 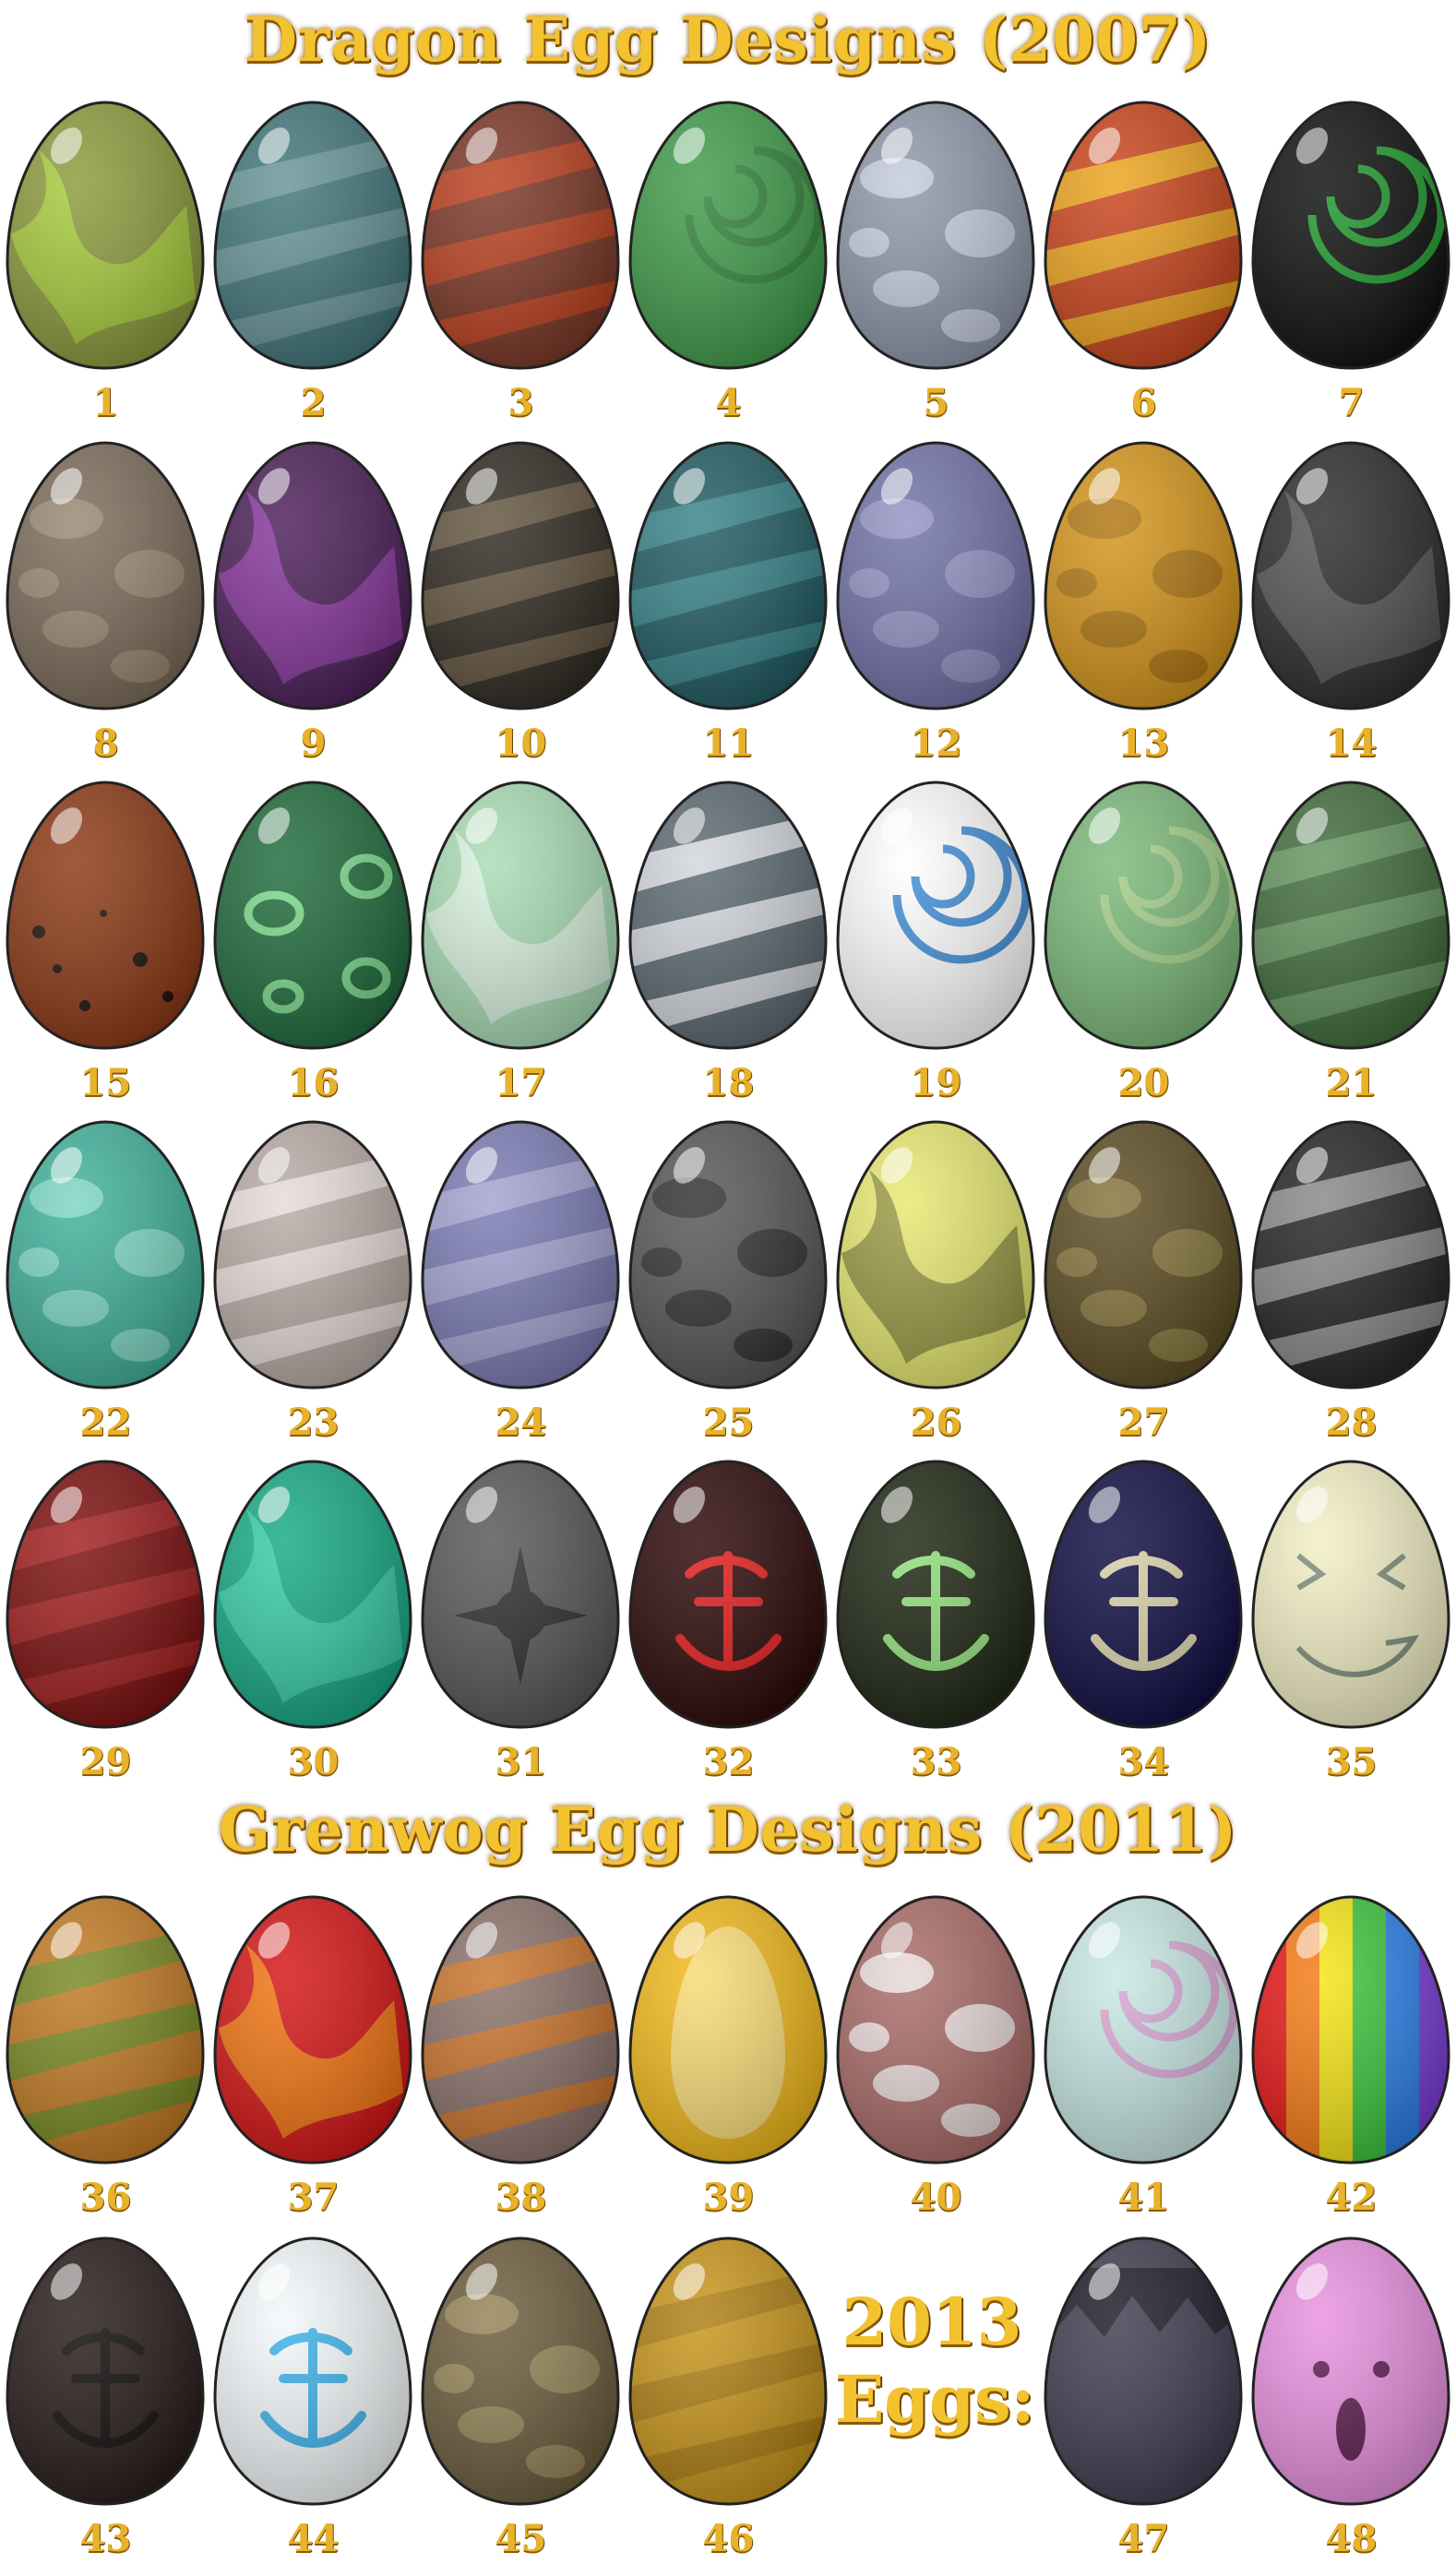 What do you see at coordinates (1143, 1761) in the screenshot?
I see `egg-number-label: 34` at bounding box center [1143, 1761].